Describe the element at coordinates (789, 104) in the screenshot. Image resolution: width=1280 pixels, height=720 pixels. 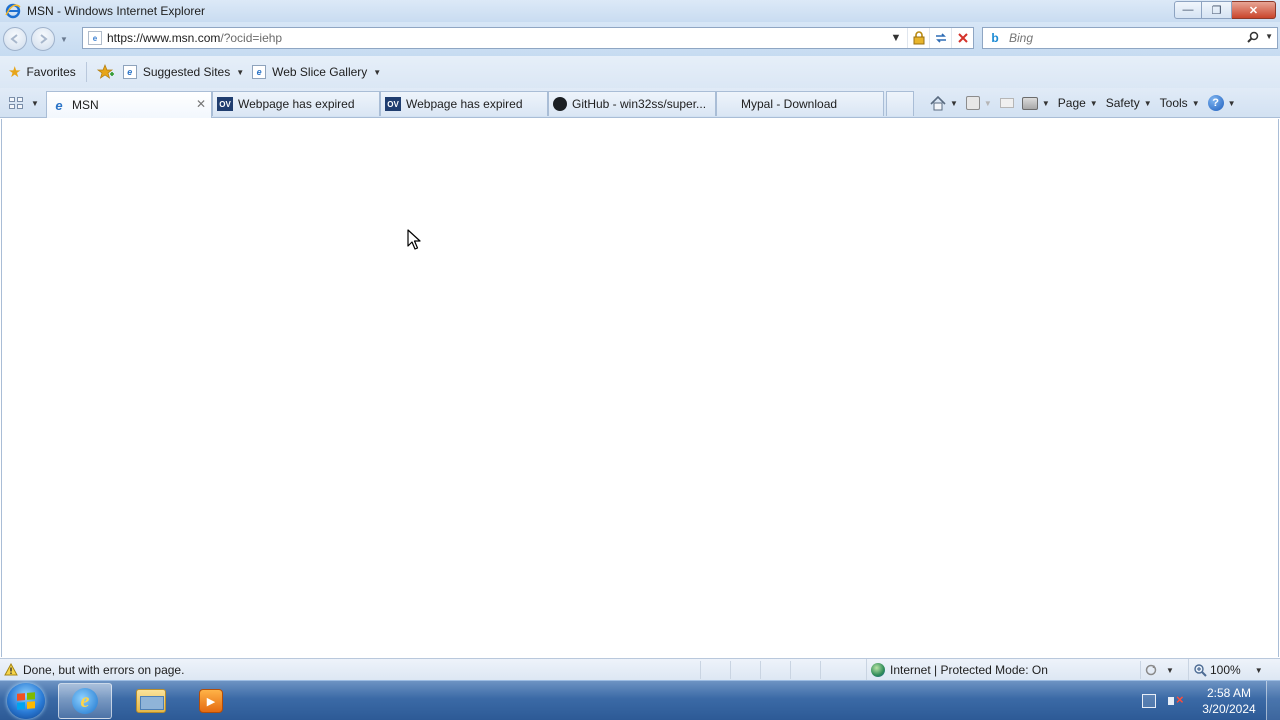
I see `tab-title: Mypal - Download` at that location.